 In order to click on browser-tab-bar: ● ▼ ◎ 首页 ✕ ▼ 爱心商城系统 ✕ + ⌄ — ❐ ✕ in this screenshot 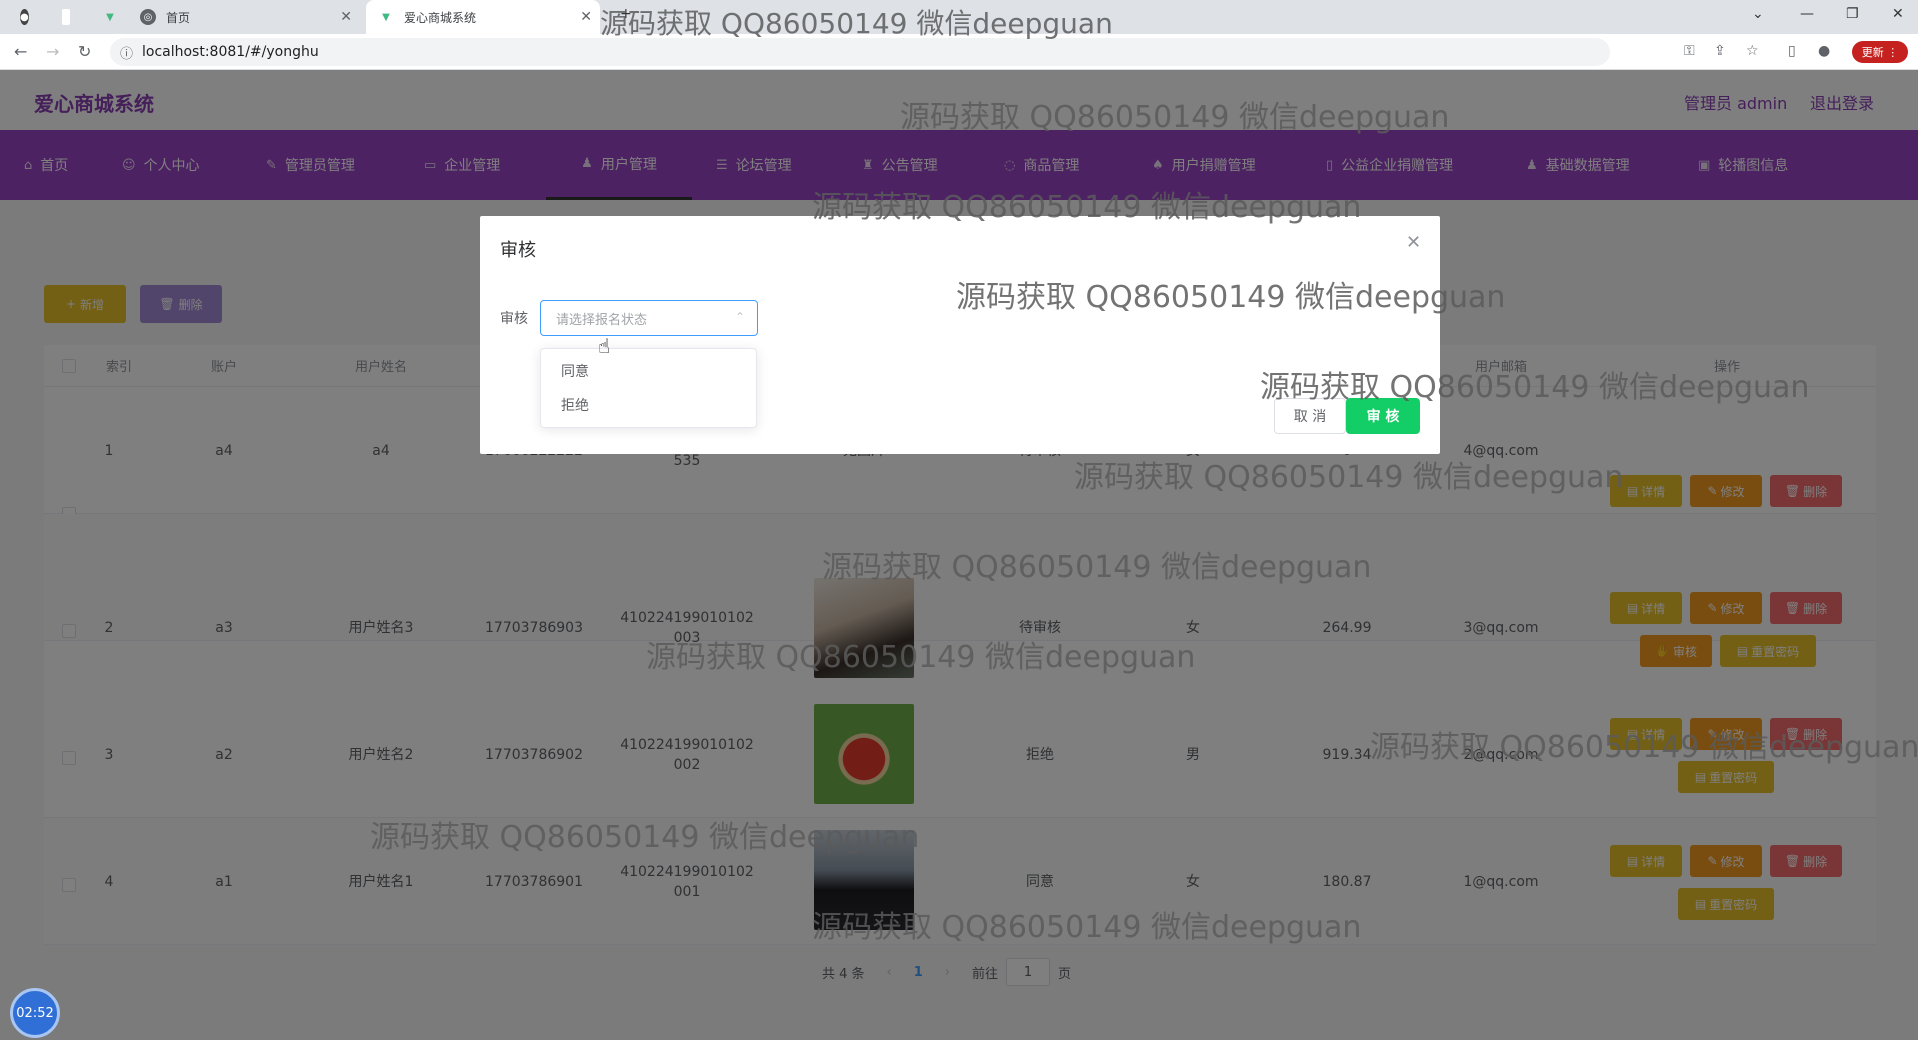, I will do `click(959, 17)`.